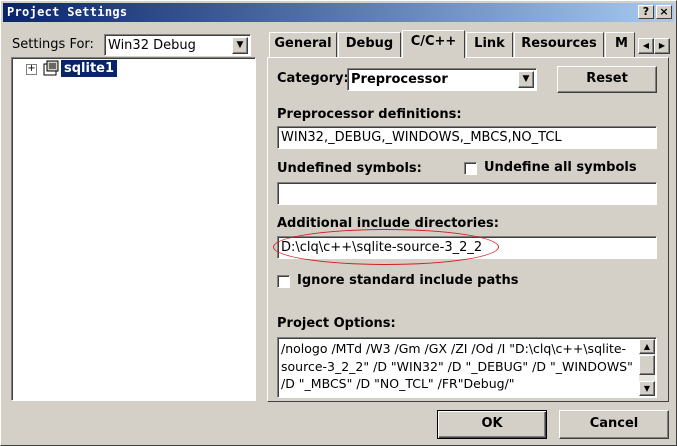  What do you see at coordinates (467, 247) in the screenshot?
I see `include-directories-input: D:\clq\c++\sqlite-source-3_2_2` at bounding box center [467, 247].